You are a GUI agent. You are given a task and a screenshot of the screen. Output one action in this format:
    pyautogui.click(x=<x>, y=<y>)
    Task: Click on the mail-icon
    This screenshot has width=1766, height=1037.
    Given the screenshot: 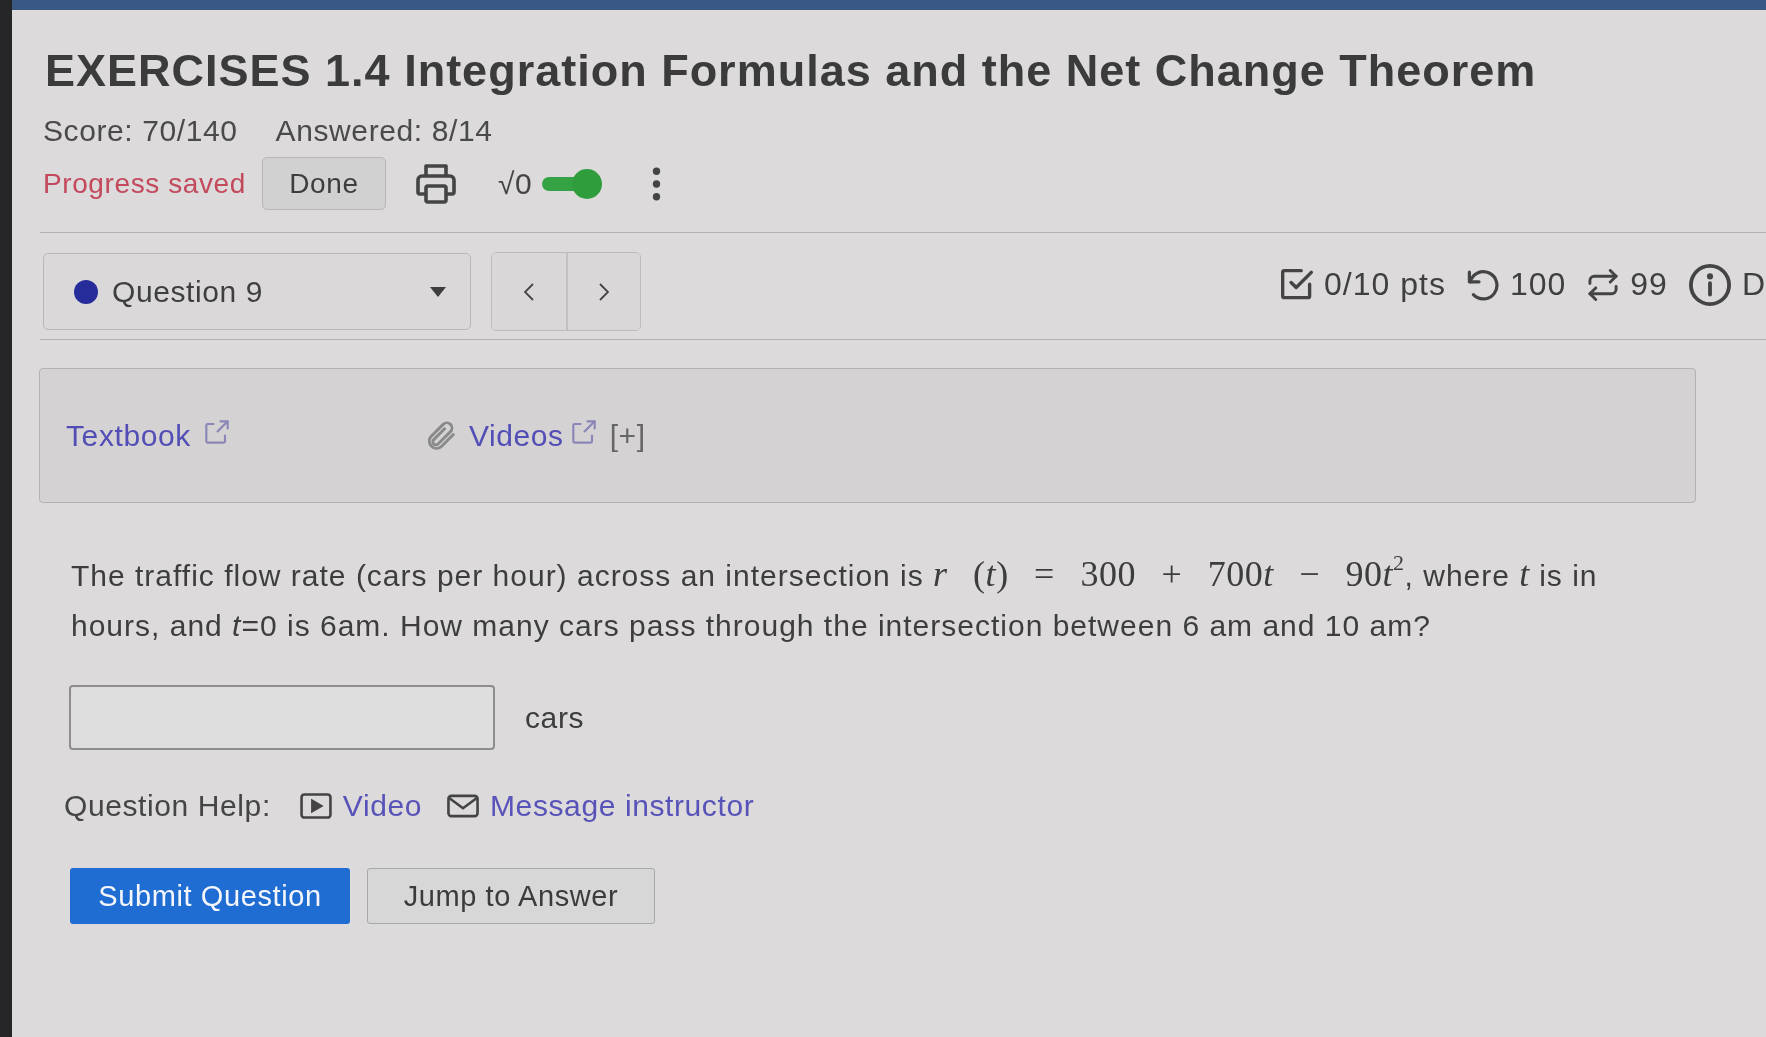 What is the action you would take?
    pyautogui.click(x=463, y=806)
    